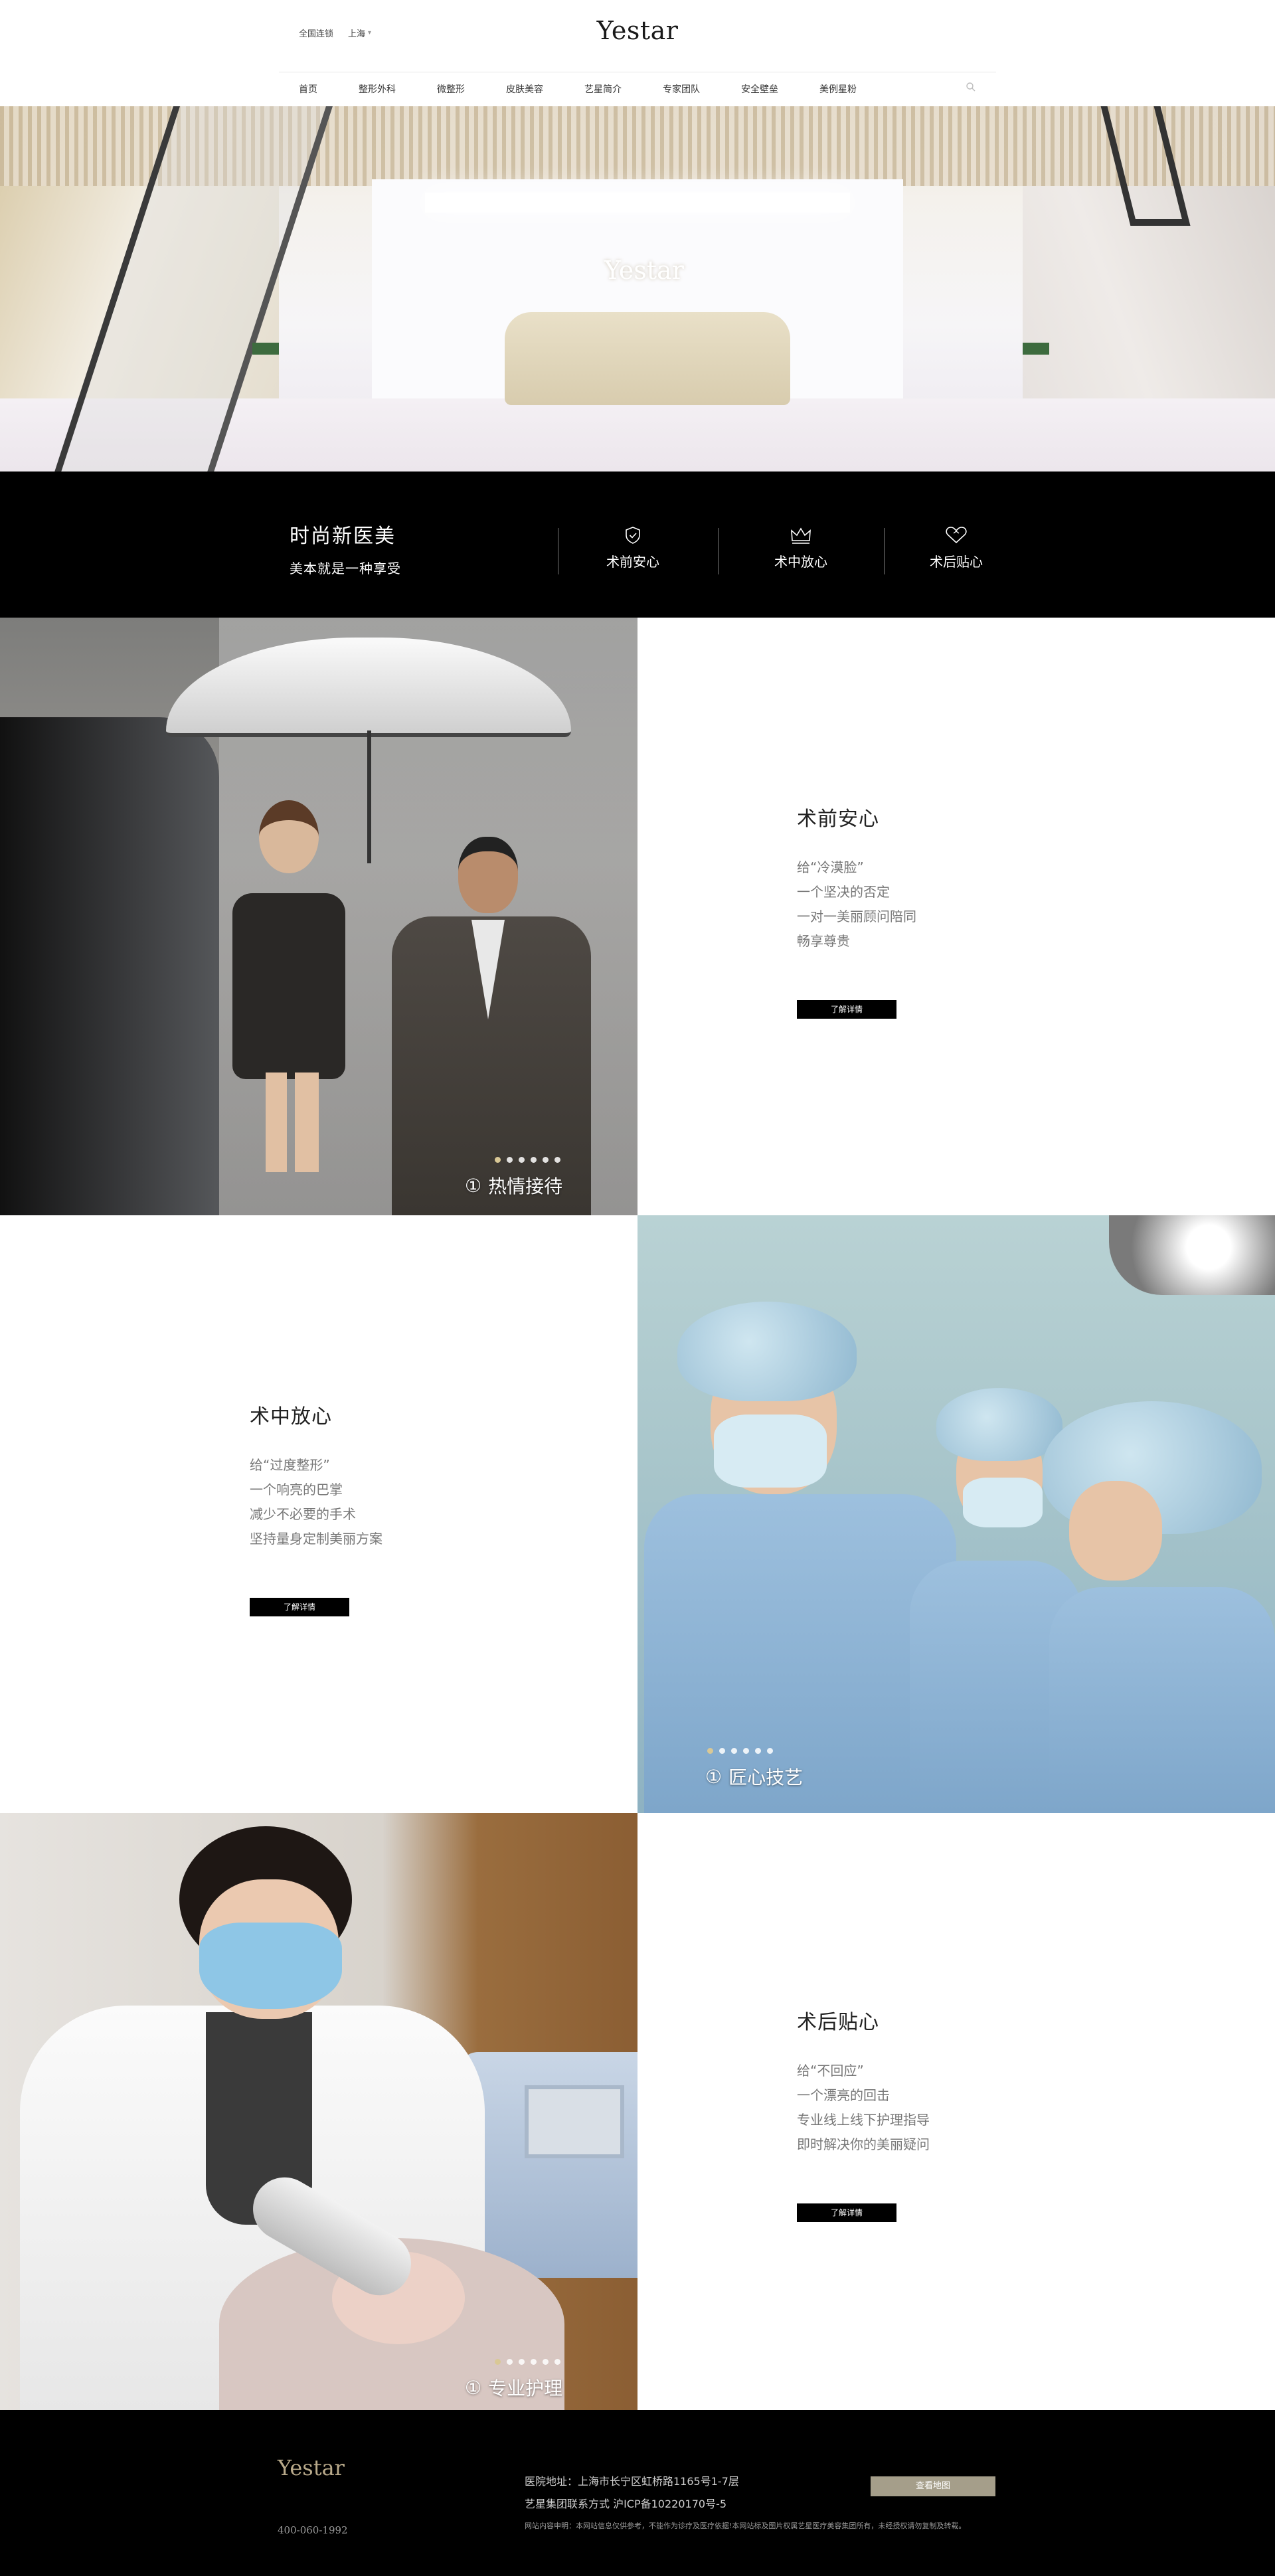  Describe the element at coordinates (863, 2144) in the screenshot. I see `section-line: 即时解决你的美丽疑问` at that location.